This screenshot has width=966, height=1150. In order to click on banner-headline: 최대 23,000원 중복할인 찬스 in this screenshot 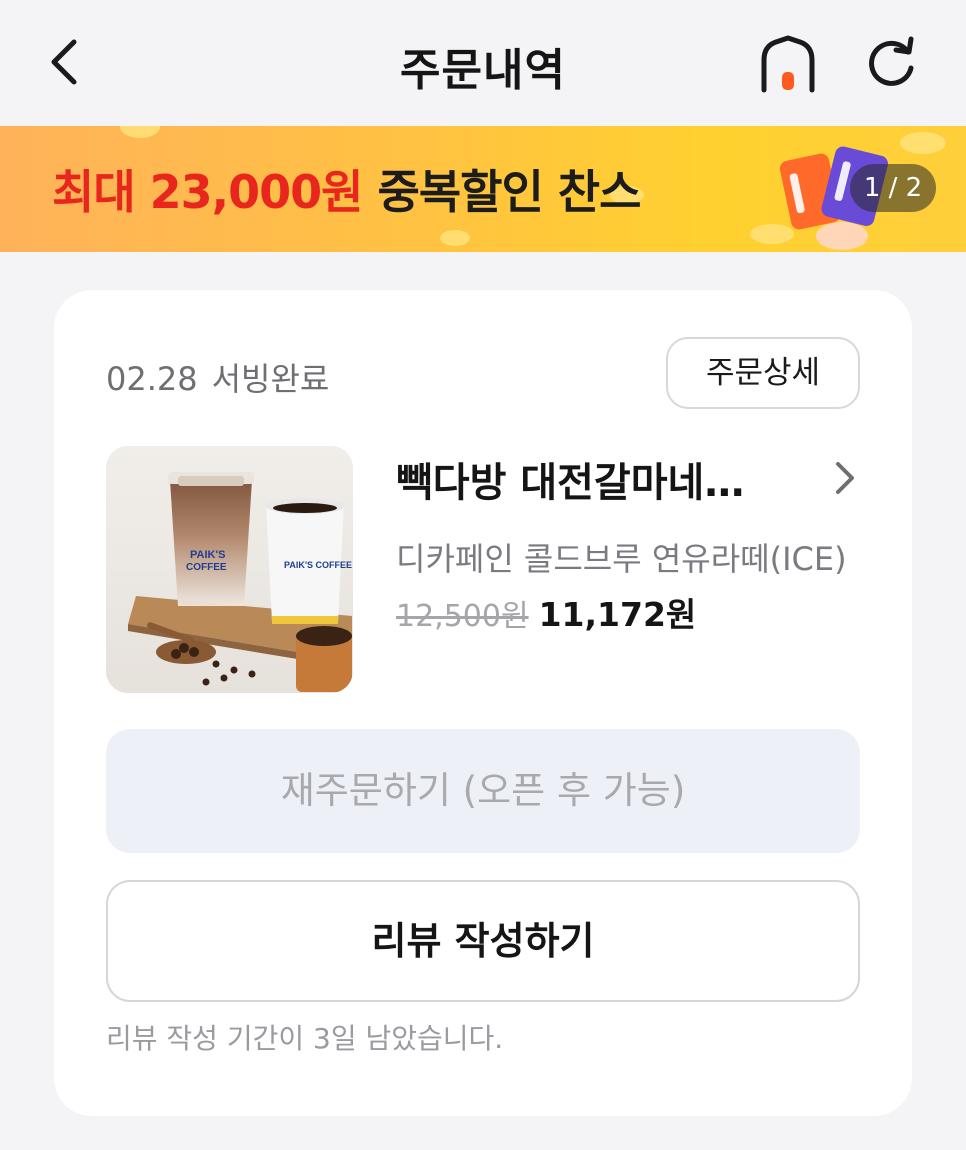, I will do `click(347, 189)`.